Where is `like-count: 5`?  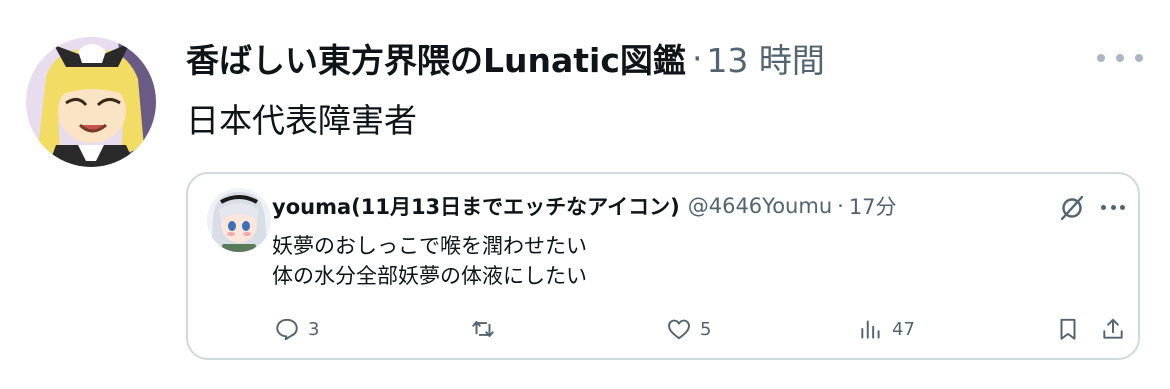 like-count: 5 is located at coordinates (706, 329).